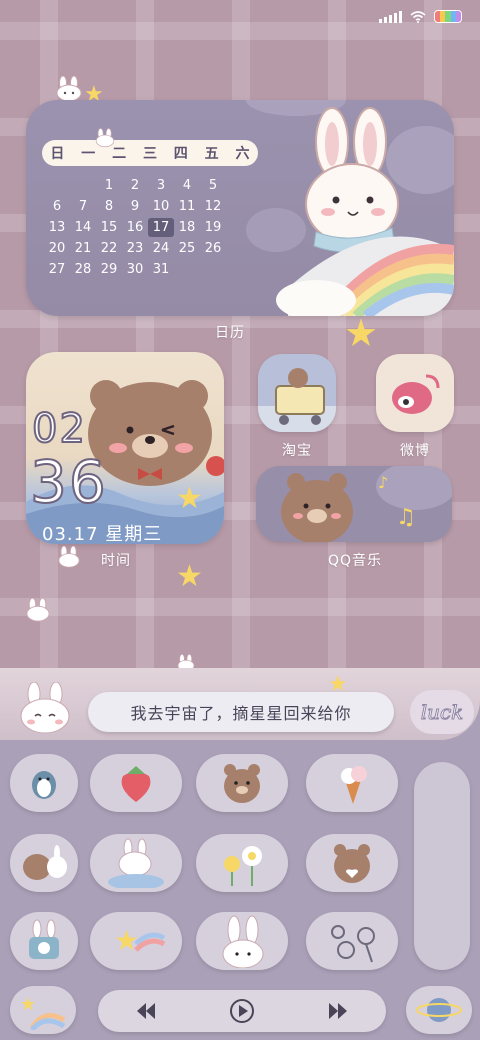 The width and height of the screenshot is (480, 1040). Describe the element at coordinates (390, 16) in the screenshot. I see `signal-icon` at that location.